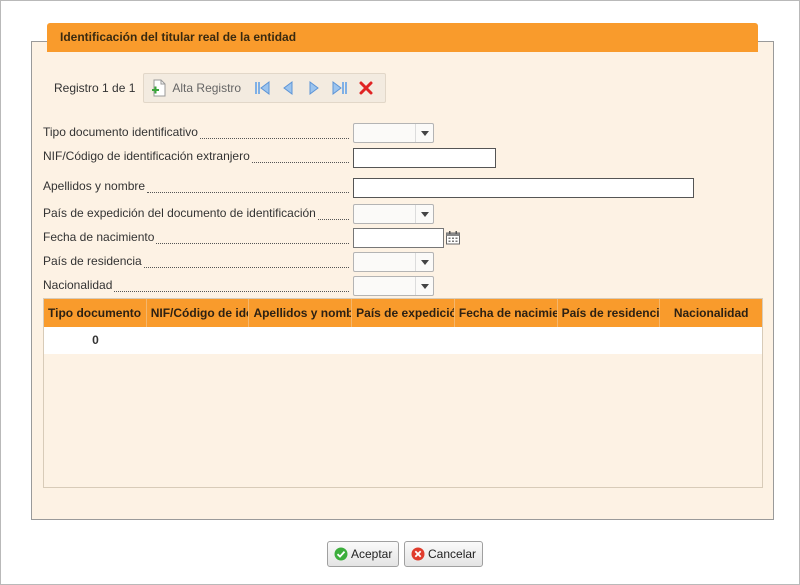 The width and height of the screenshot is (800, 585). I want to click on tipo-documento-select, so click(393, 133).